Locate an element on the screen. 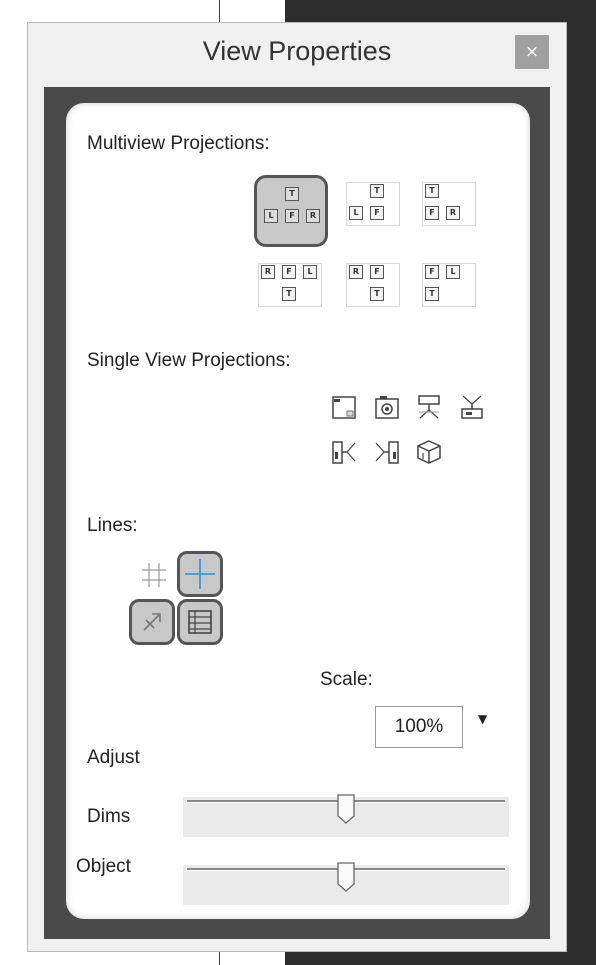 Image resolution: width=596 pixels, height=965 pixels. multiview-option-t-lfr: T L F R is located at coordinates (291, 211).